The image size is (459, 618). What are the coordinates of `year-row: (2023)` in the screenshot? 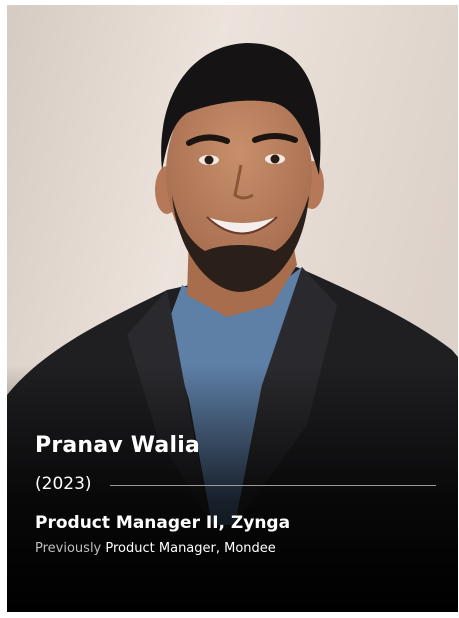 It's located at (235, 484).